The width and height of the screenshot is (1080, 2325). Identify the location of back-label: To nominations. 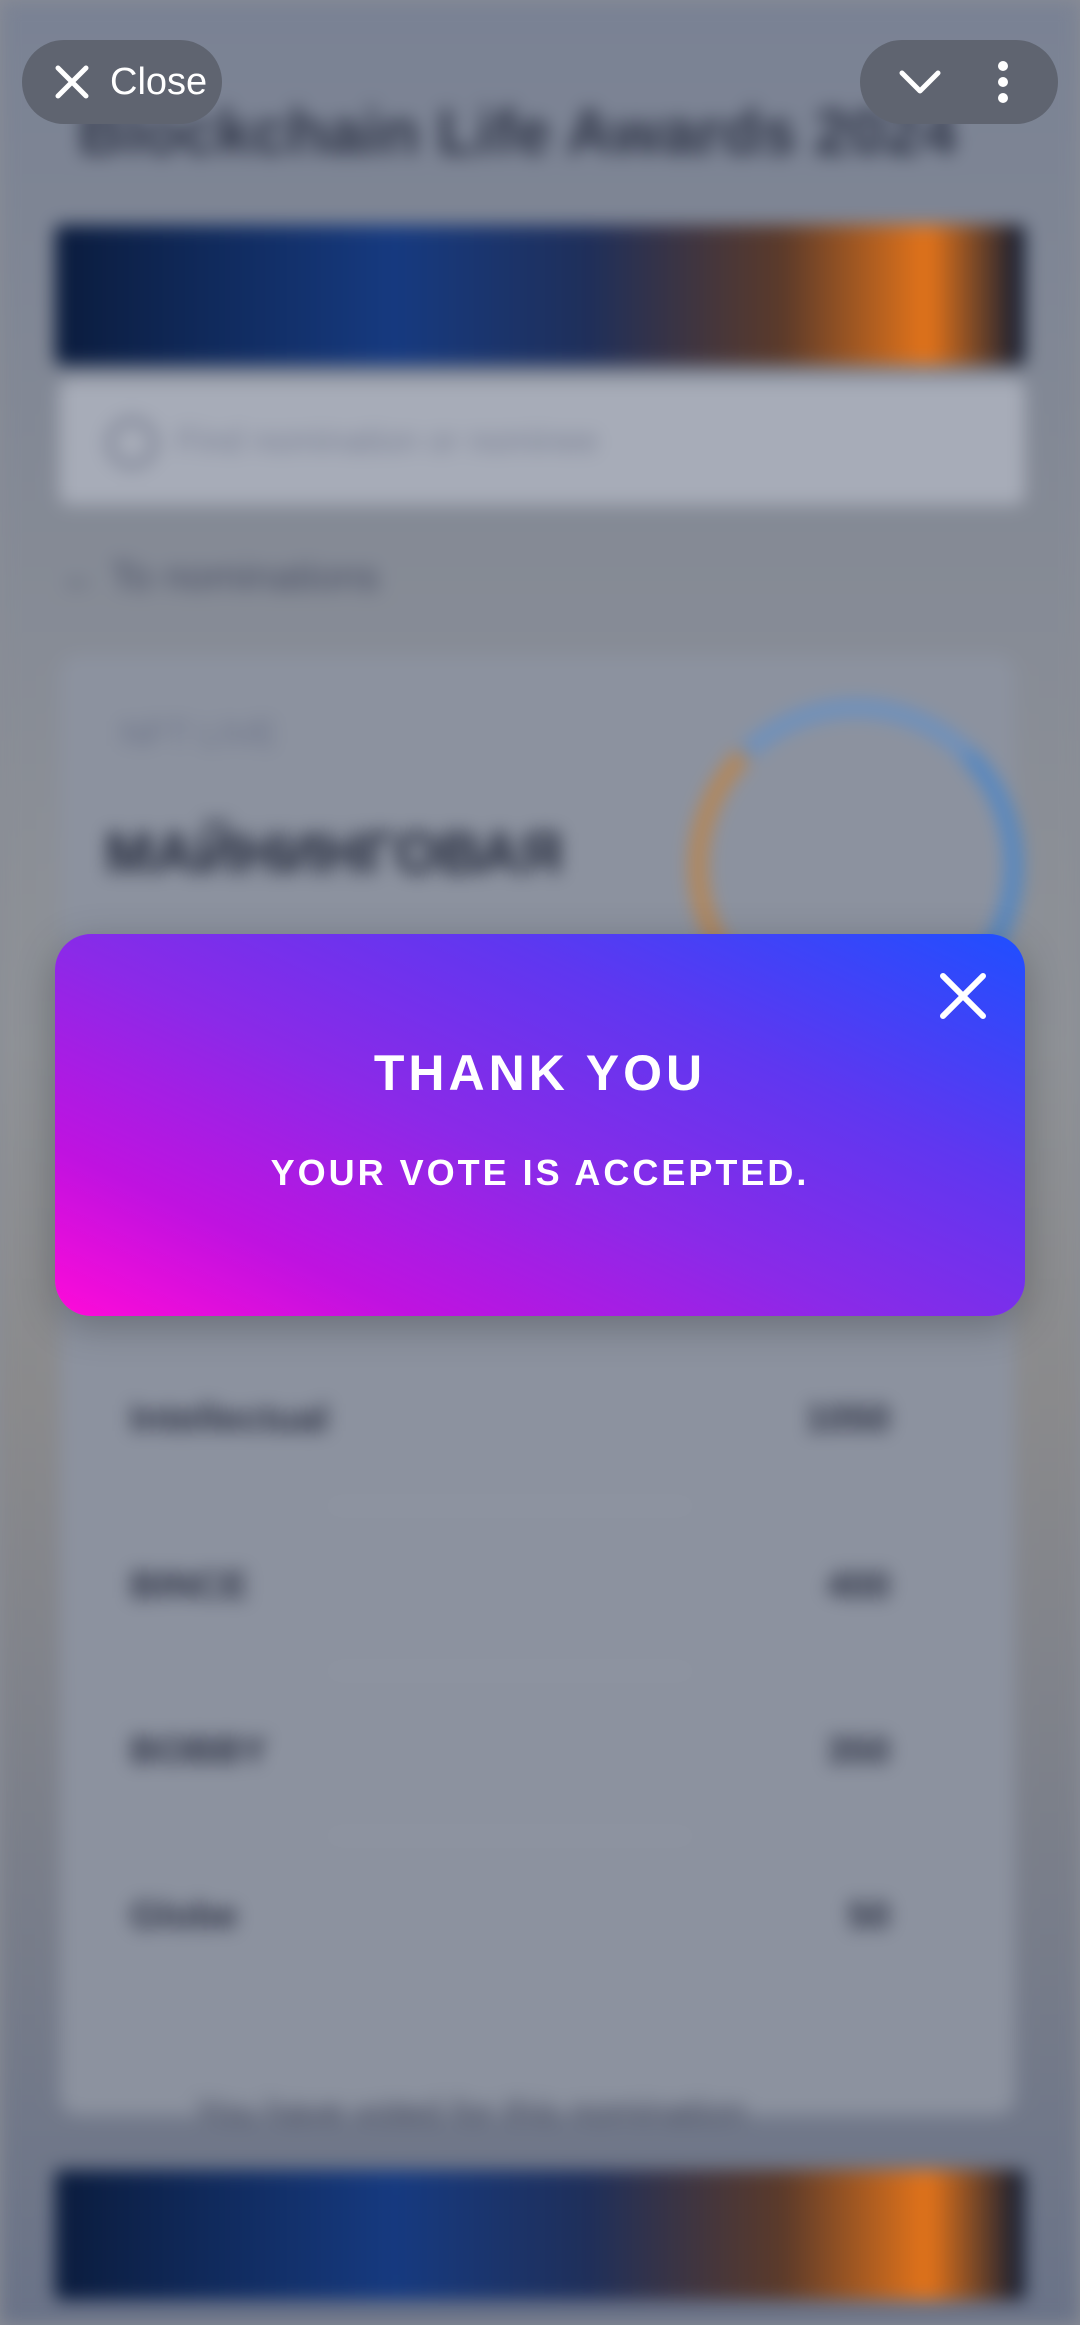
(245, 577).